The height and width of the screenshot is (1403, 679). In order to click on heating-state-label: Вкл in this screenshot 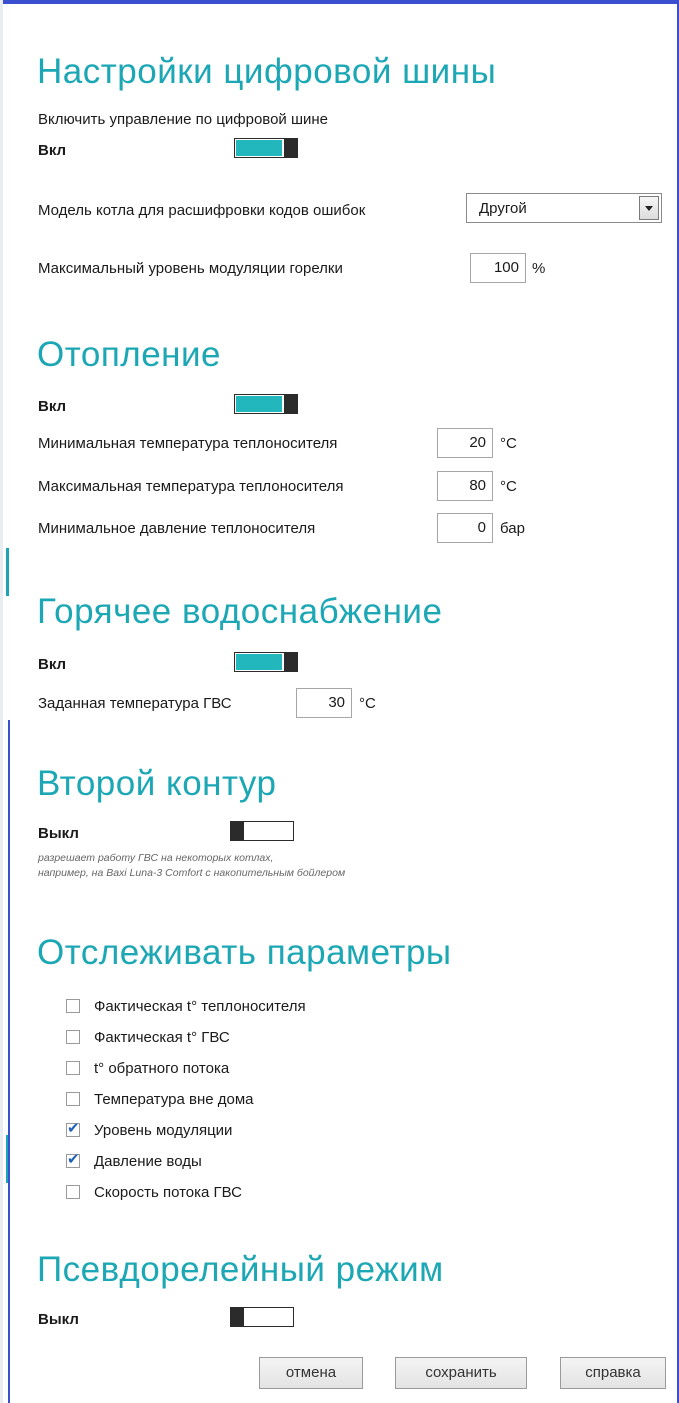, I will do `click(52, 406)`.